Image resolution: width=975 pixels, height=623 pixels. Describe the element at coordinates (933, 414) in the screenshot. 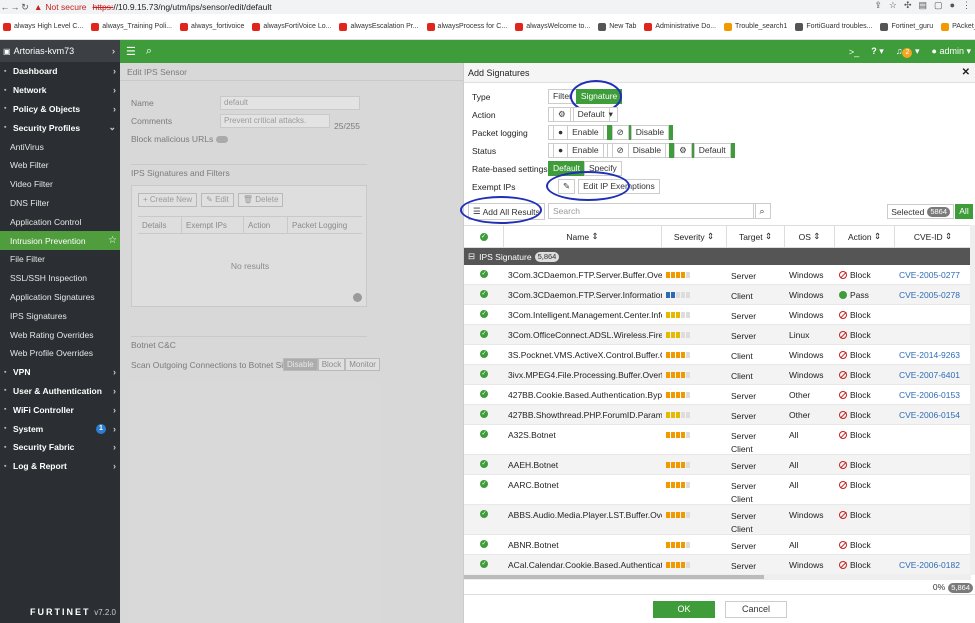

I see `cve-link: CVE-2006-0154` at that location.